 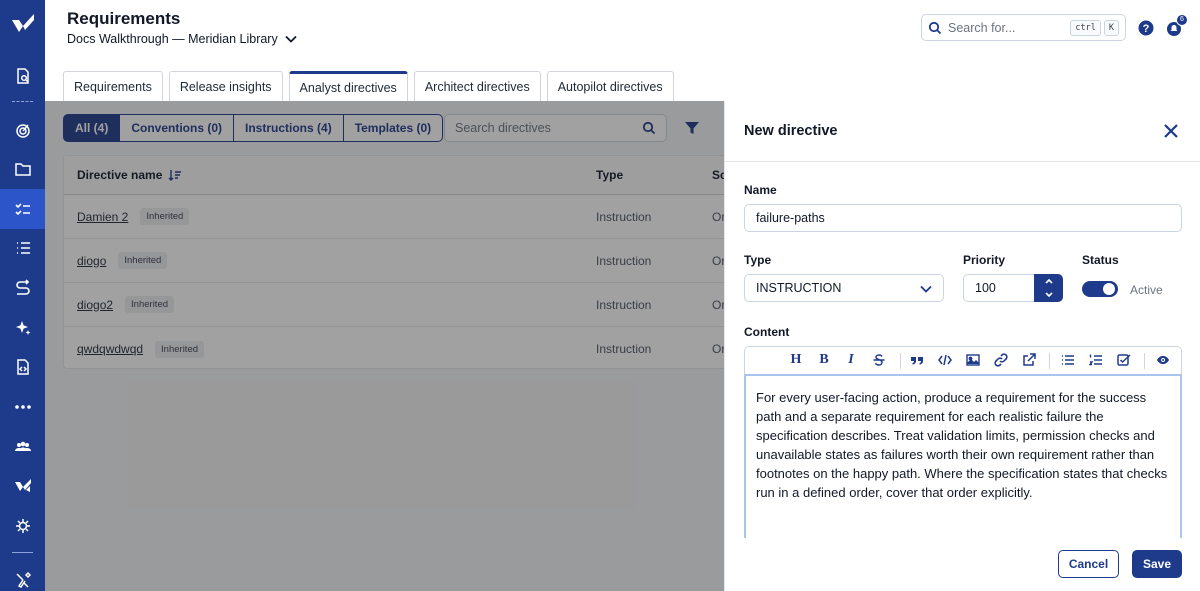 I want to click on sidebar-item-targets, so click(x=22, y=130).